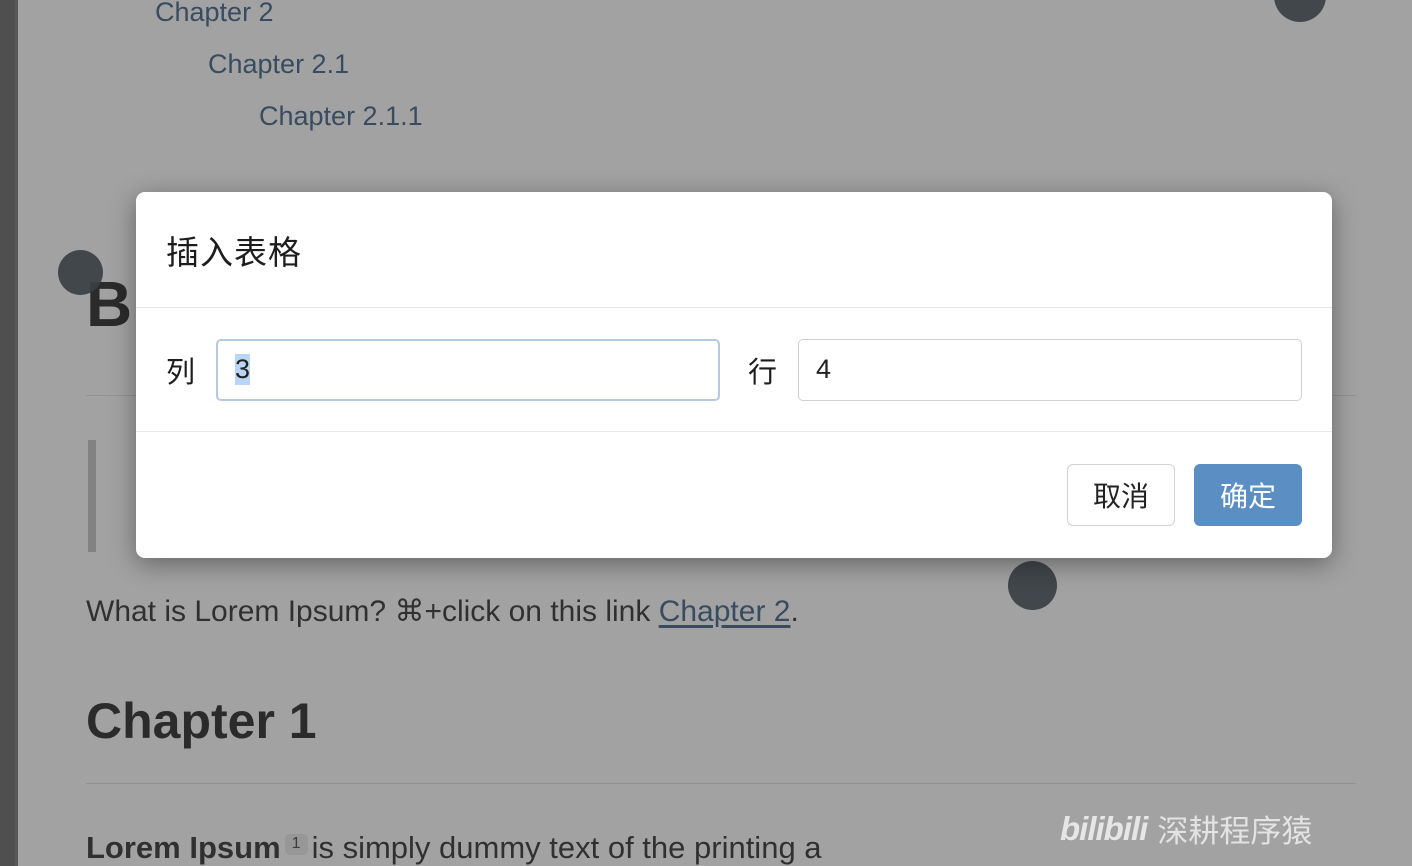  Describe the element at coordinates (734, 250) in the screenshot. I see `dialog-header: 插入表格` at that location.